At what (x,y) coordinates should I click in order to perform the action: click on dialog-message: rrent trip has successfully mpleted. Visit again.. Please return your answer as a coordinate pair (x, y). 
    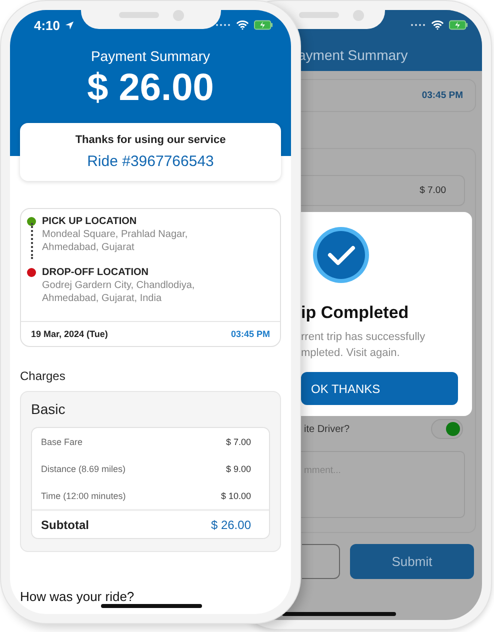
    Looking at the image, I should click on (363, 345).